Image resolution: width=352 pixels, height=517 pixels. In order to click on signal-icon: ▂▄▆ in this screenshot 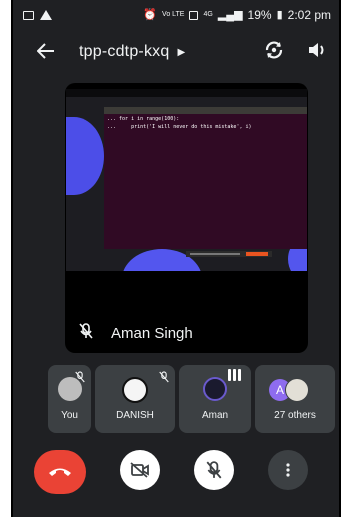, I will do `click(230, 15)`.